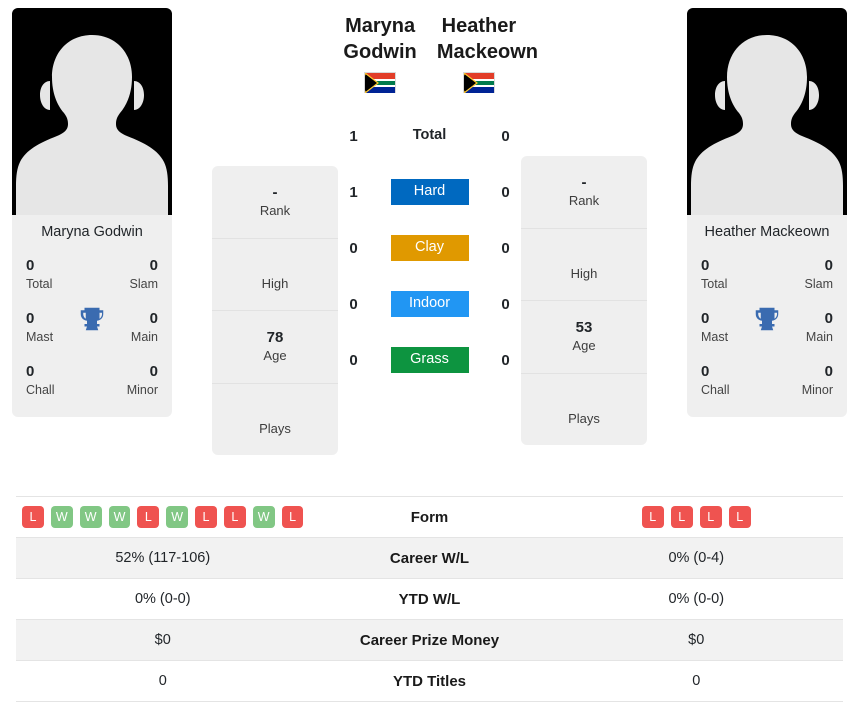 The width and height of the screenshot is (859, 705). Describe the element at coordinates (487, 39) in the screenshot. I see `right-player-name: Heather Mackeown` at that location.